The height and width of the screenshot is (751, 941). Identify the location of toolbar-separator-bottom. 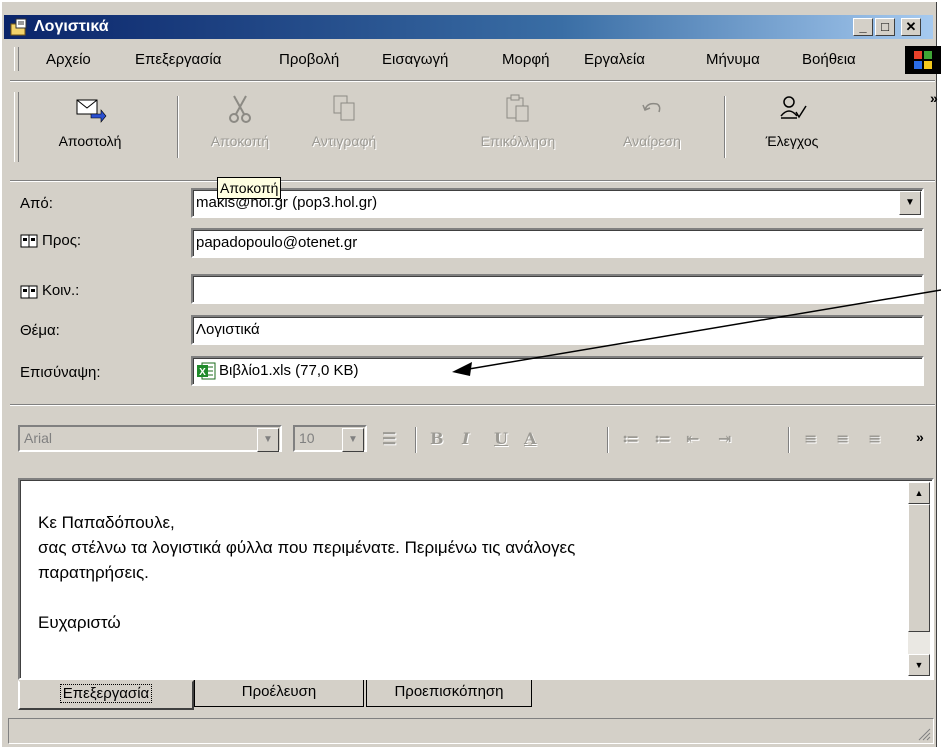
(472, 181).